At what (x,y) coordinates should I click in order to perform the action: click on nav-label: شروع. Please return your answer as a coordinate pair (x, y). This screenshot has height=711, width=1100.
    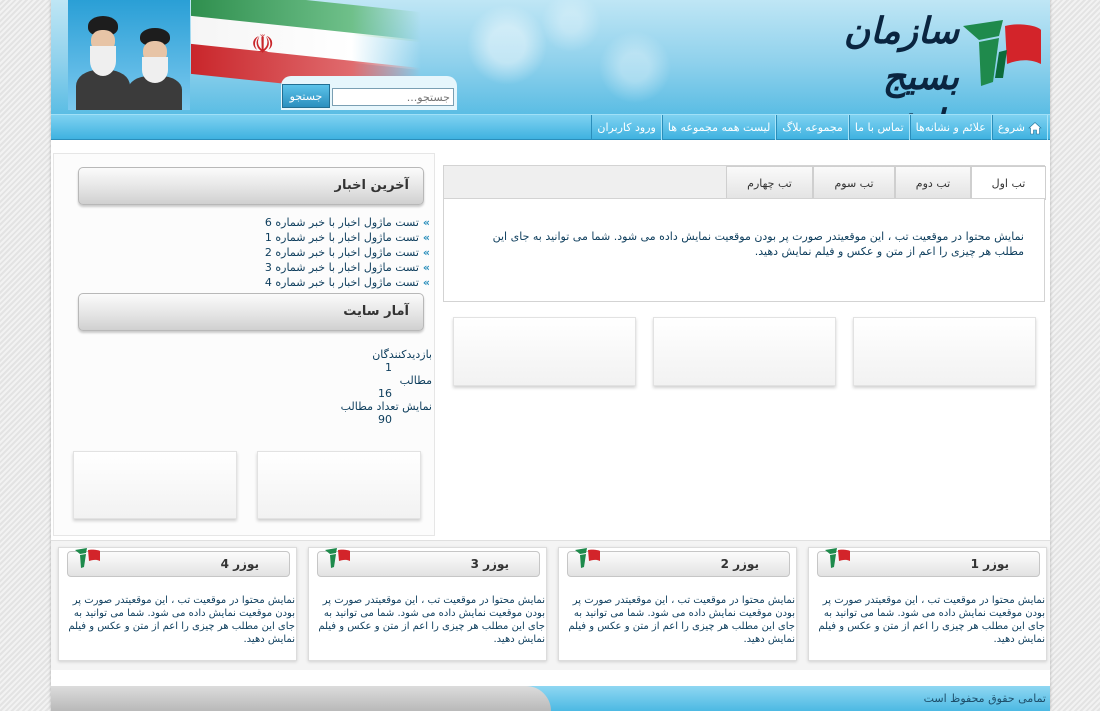
    Looking at the image, I should click on (1011, 127).